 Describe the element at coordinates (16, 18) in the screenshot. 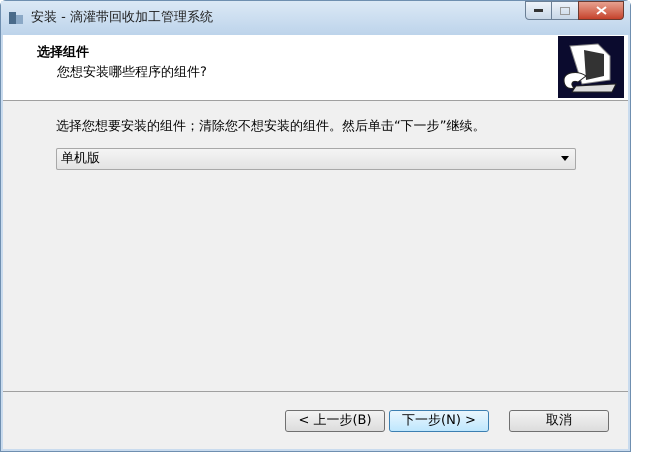

I see `installer-icon` at that location.